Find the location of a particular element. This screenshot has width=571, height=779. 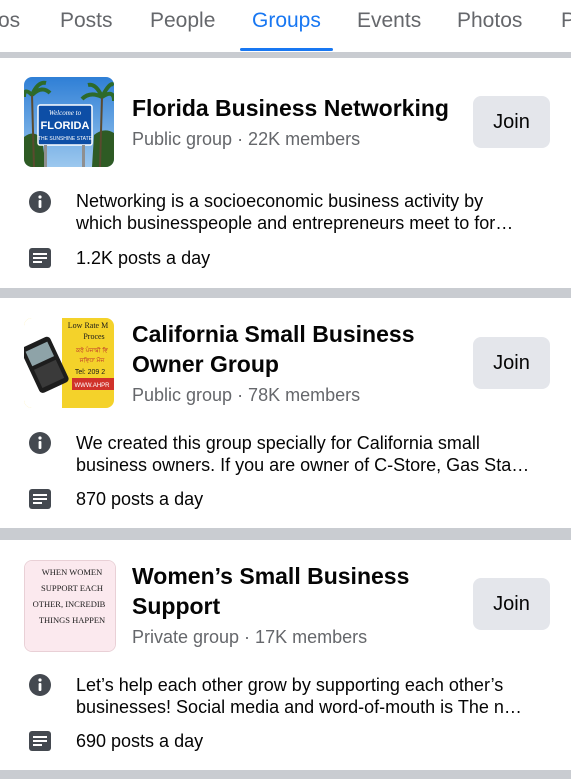

tab-videos: os is located at coordinates (10, 21).